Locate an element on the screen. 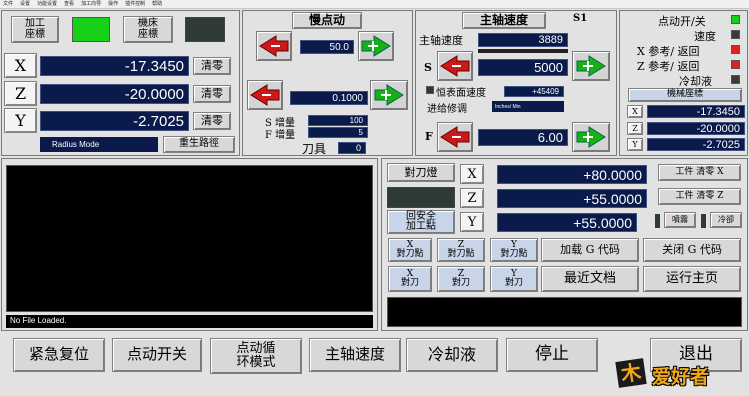 The image size is (749, 396). dro-y: -2.7025 is located at coordinates (114, 121).